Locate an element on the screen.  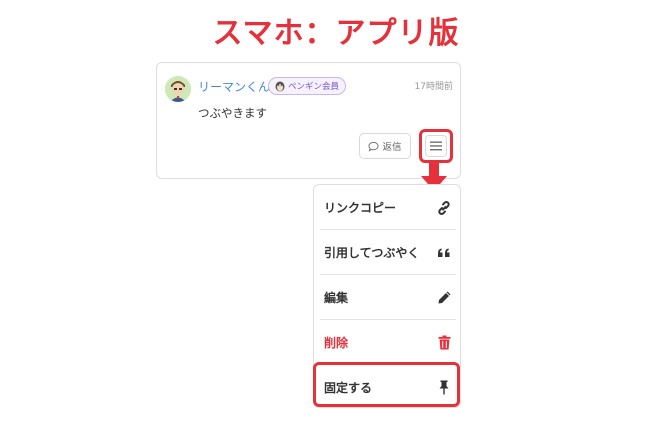
page-heading: スマホ：アプリ版 is located at coordinates (336, 33).